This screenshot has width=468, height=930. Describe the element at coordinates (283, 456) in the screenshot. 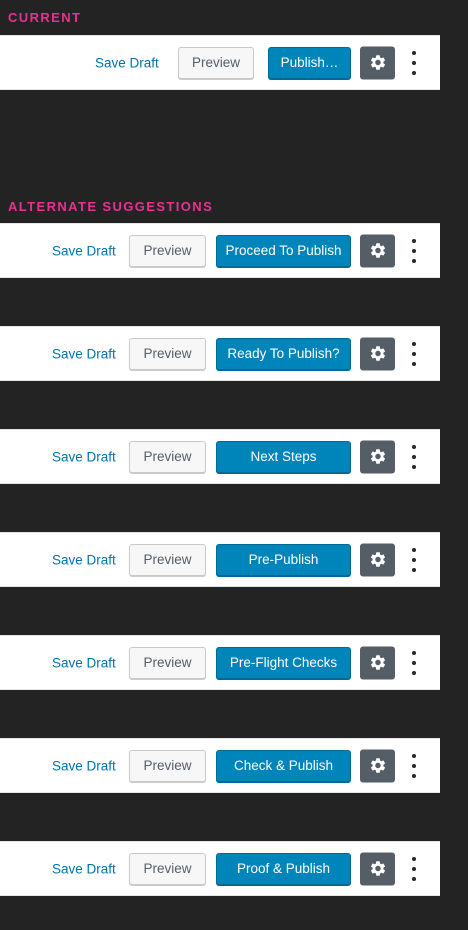

I see `publish-button: Next Steps` at that location.